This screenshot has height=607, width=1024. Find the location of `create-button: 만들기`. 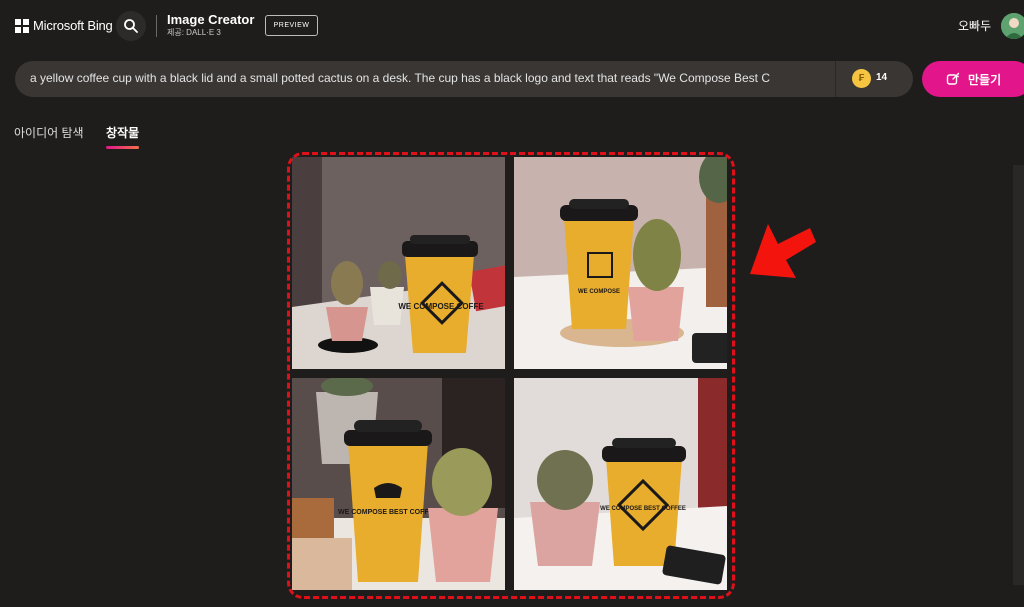

create-button: 만들기 is located at coordinates (973, 79).